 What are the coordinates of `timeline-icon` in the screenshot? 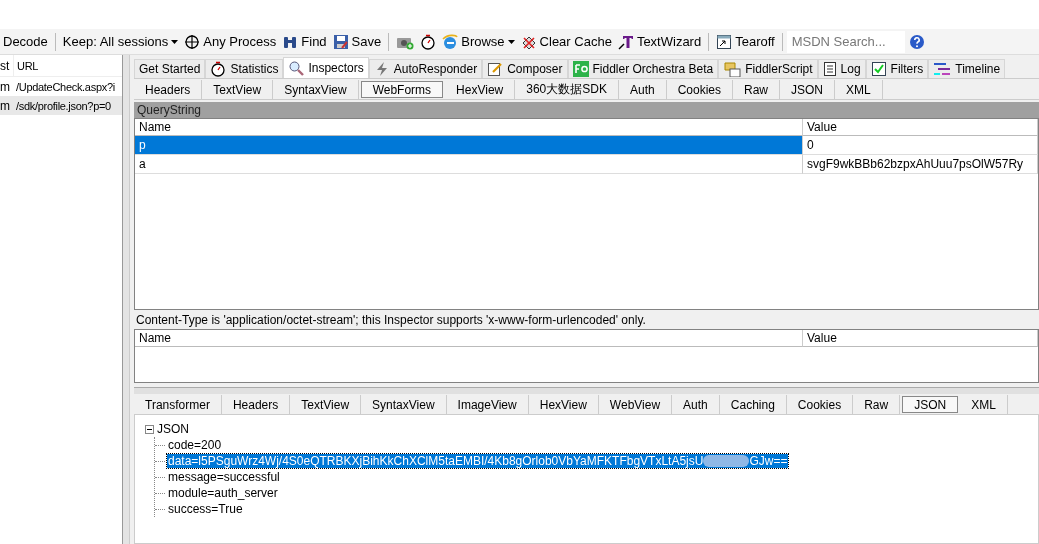 It's located at (942, 69).